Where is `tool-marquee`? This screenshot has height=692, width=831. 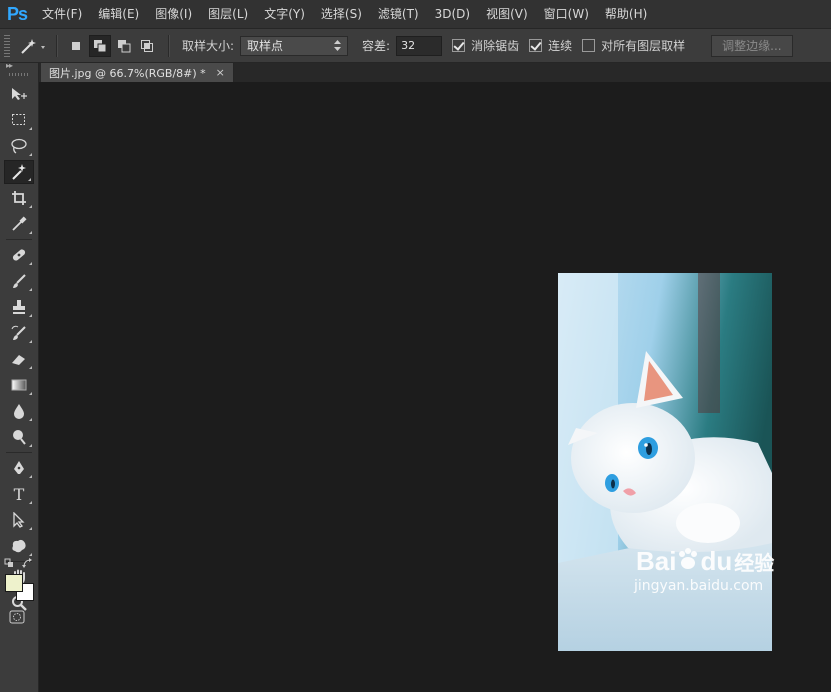
tool-marquee is located at coordinates (19, 120).